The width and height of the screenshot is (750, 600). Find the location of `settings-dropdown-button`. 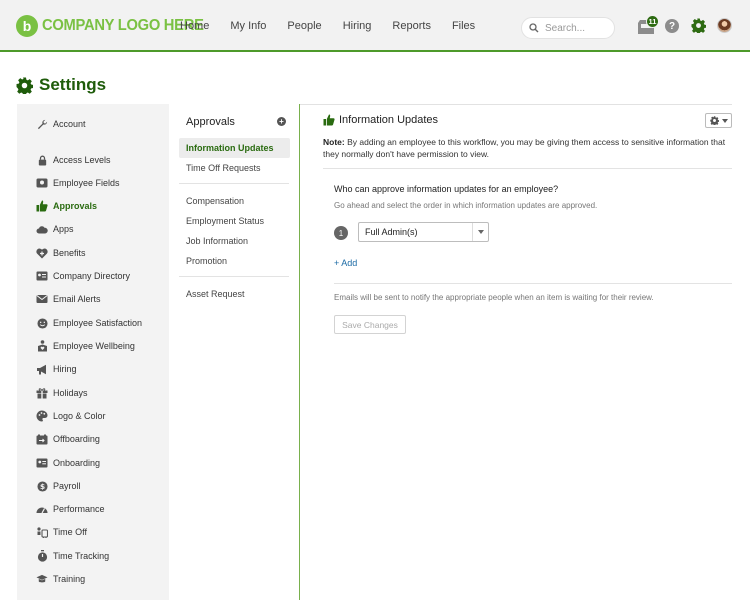

settings-dropdown-button is located at coordinates (718, 120).